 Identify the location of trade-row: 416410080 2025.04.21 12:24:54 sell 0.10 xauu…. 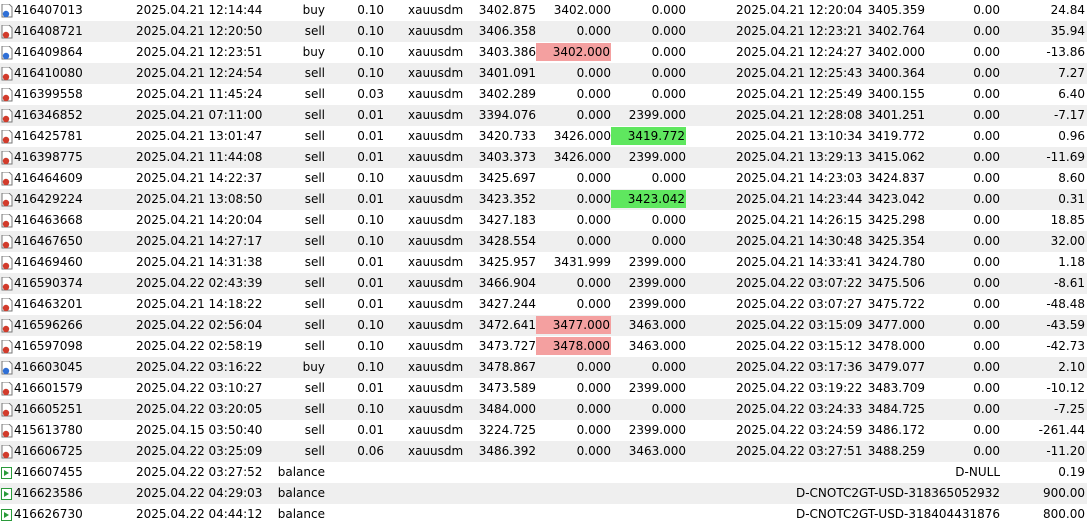
(543, 73).